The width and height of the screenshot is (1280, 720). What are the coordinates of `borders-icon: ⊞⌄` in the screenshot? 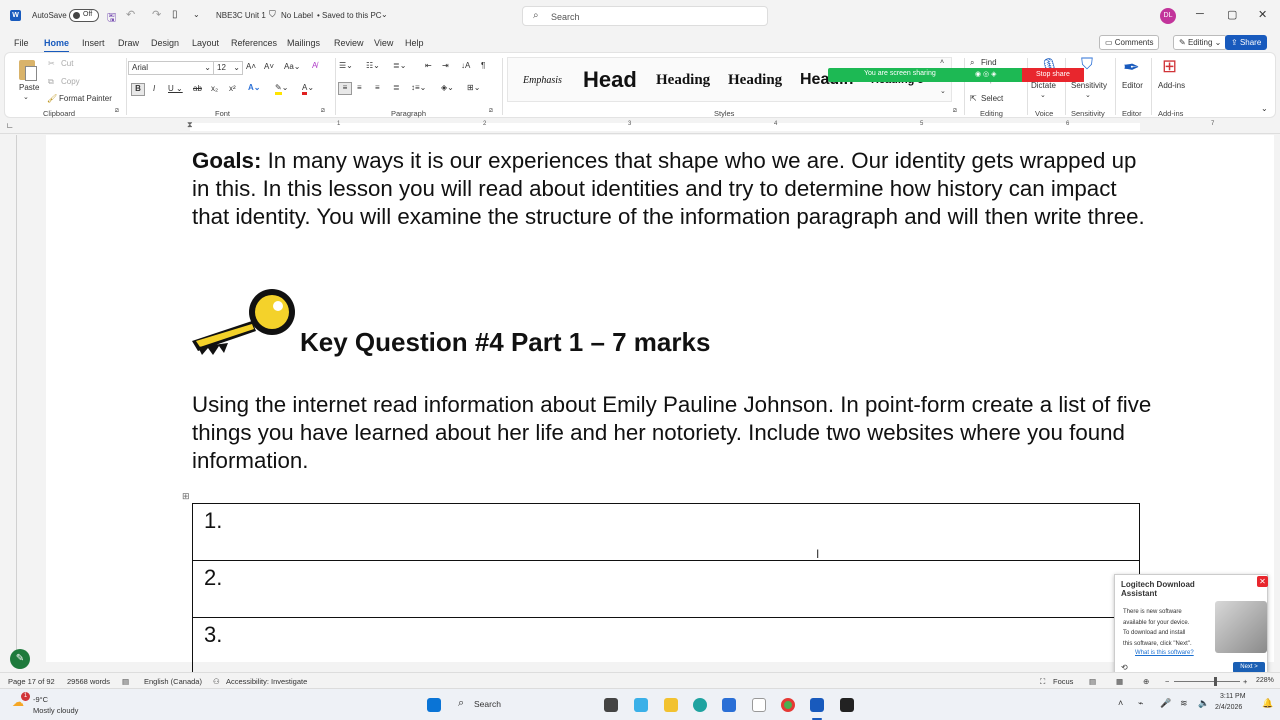 It's located at (473, 87).